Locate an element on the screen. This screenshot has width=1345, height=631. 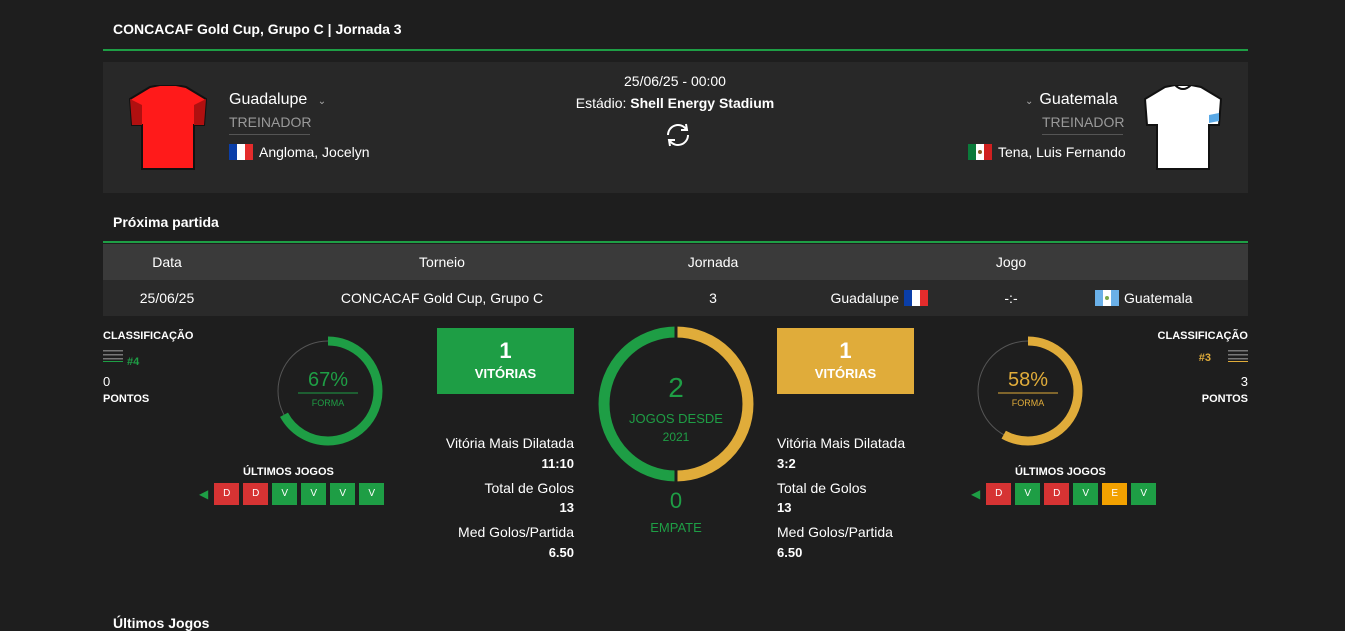
away-goals: 13 is located at coordinates (784, 507).